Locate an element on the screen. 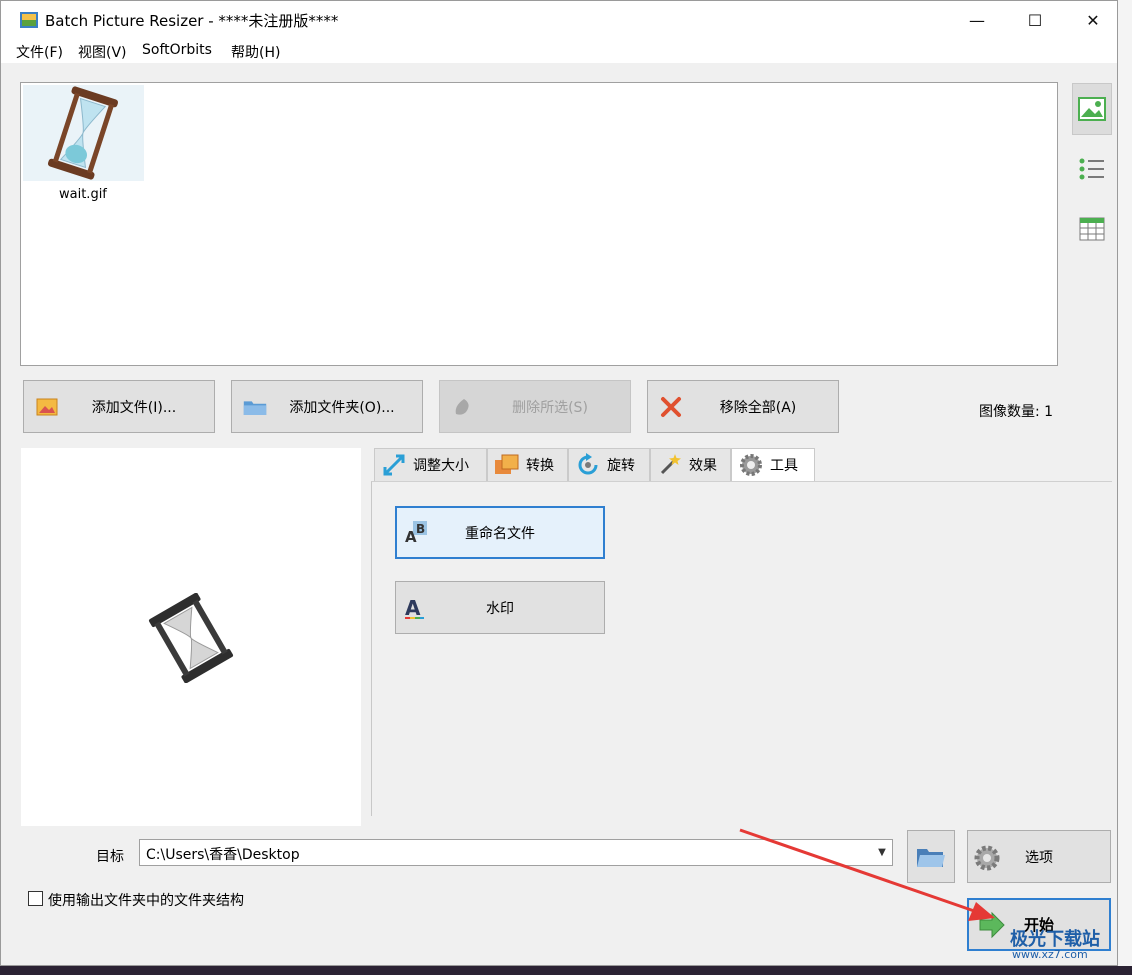 This screenshot has width=1132, height=975. svg-text: B is located at coordinates (420, 529).